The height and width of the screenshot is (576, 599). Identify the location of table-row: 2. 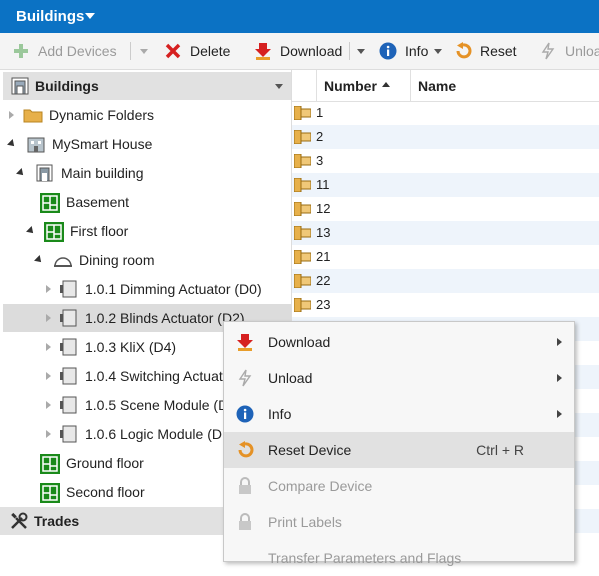
(445, 137).